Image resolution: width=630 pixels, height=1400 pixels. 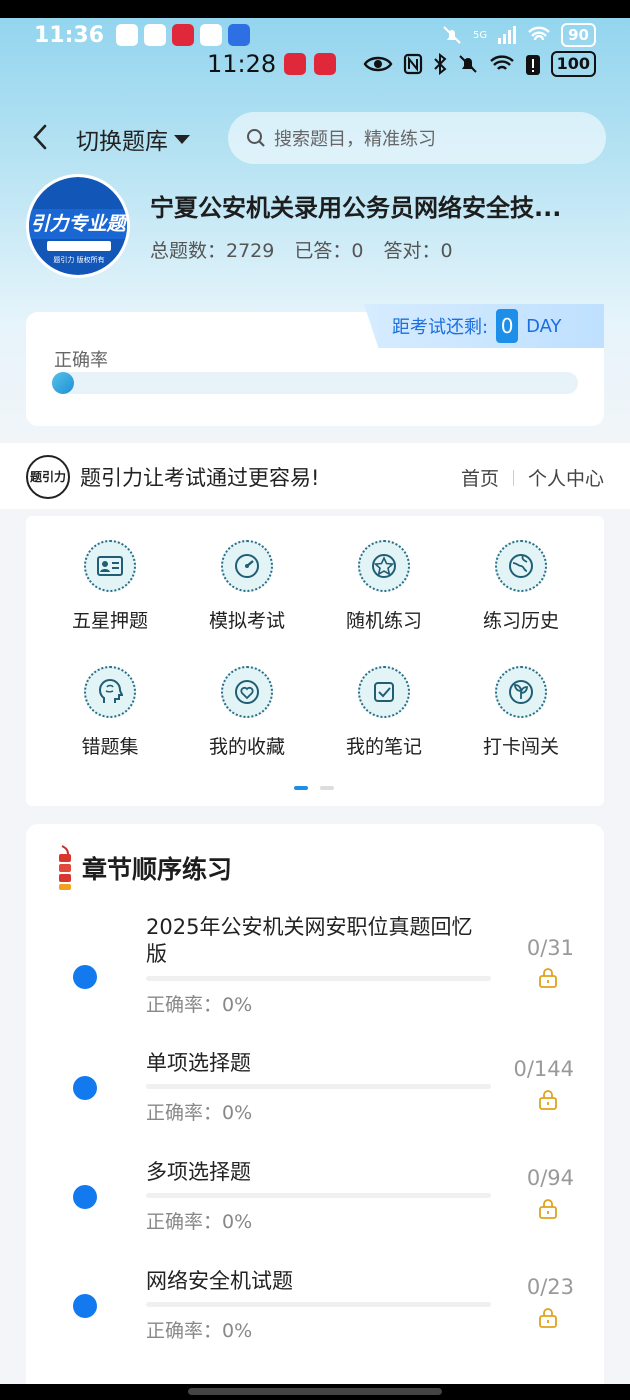 I want to click on exam-countdown-badge: 距考试还剩: 0 DAY, so click(x=484, y=326).